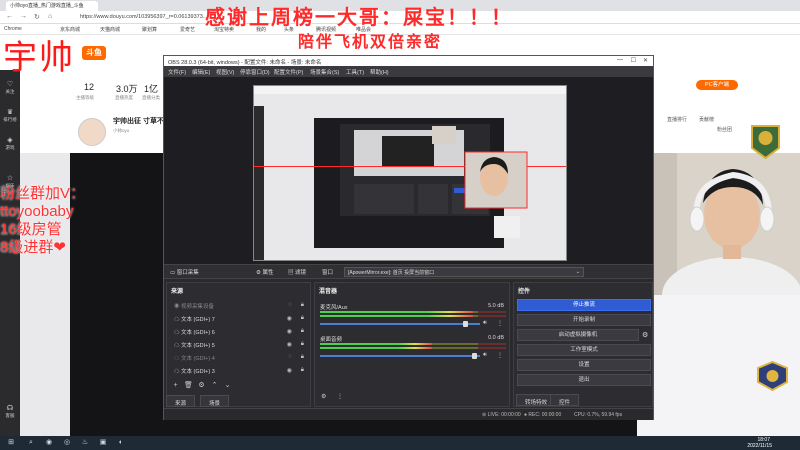 Image resolution: width=800 pixels, height=450 pixels. I want to click on menu-tools: 工具(T), so click(355, 72).